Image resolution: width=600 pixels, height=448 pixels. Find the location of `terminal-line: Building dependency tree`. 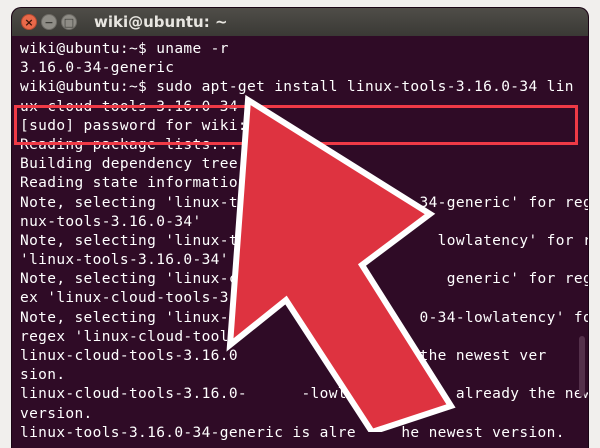

terminal-line: Building dependency tree is located at coordinates (129, 164).